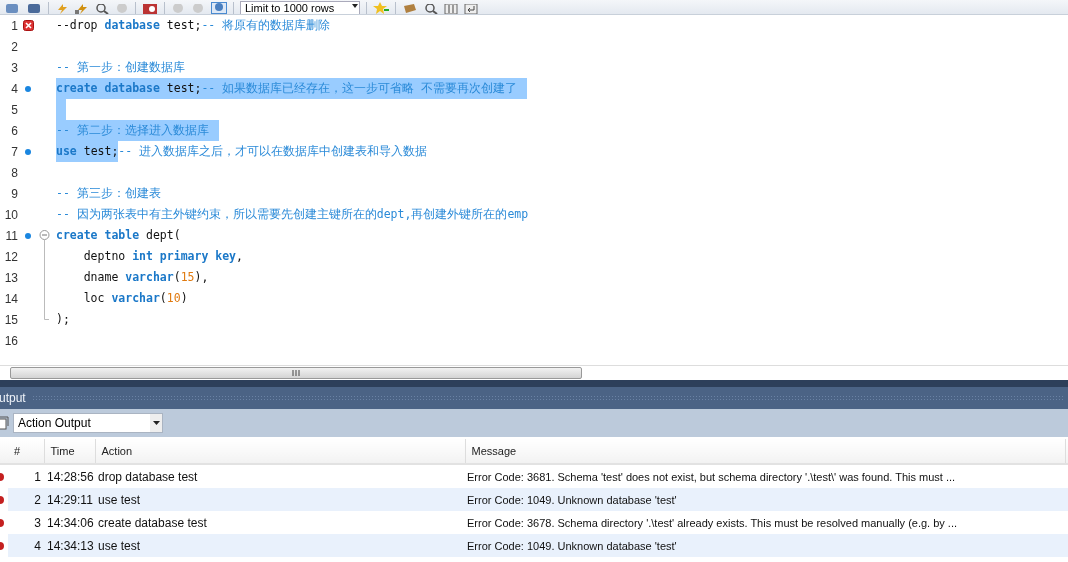  I want to click on line-number: 13, so click(10, 277).